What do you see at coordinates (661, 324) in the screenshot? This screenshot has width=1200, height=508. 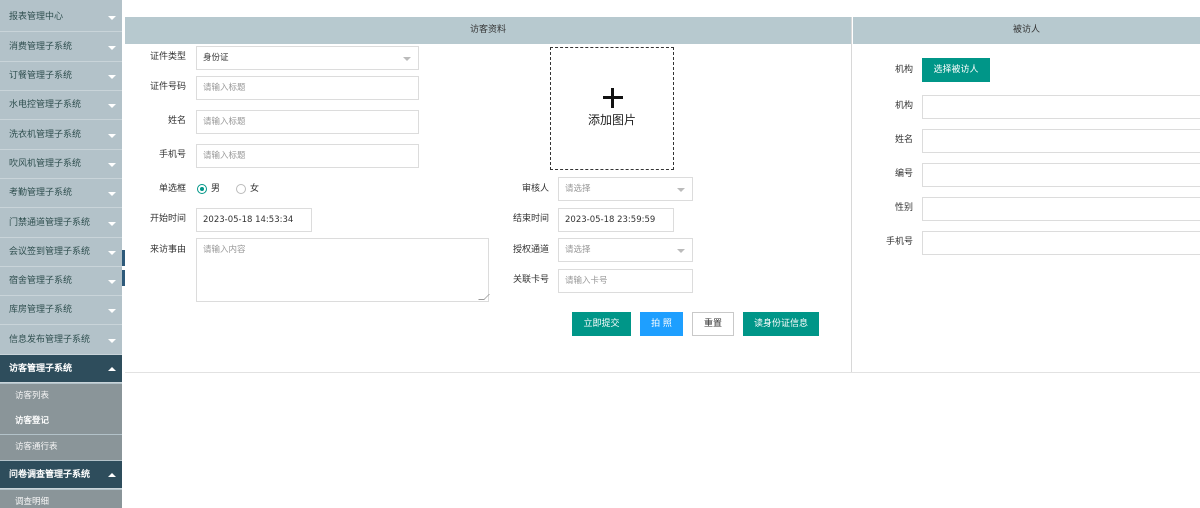 I see `photo-button: 拍 照` at bounding box center [661, 324].